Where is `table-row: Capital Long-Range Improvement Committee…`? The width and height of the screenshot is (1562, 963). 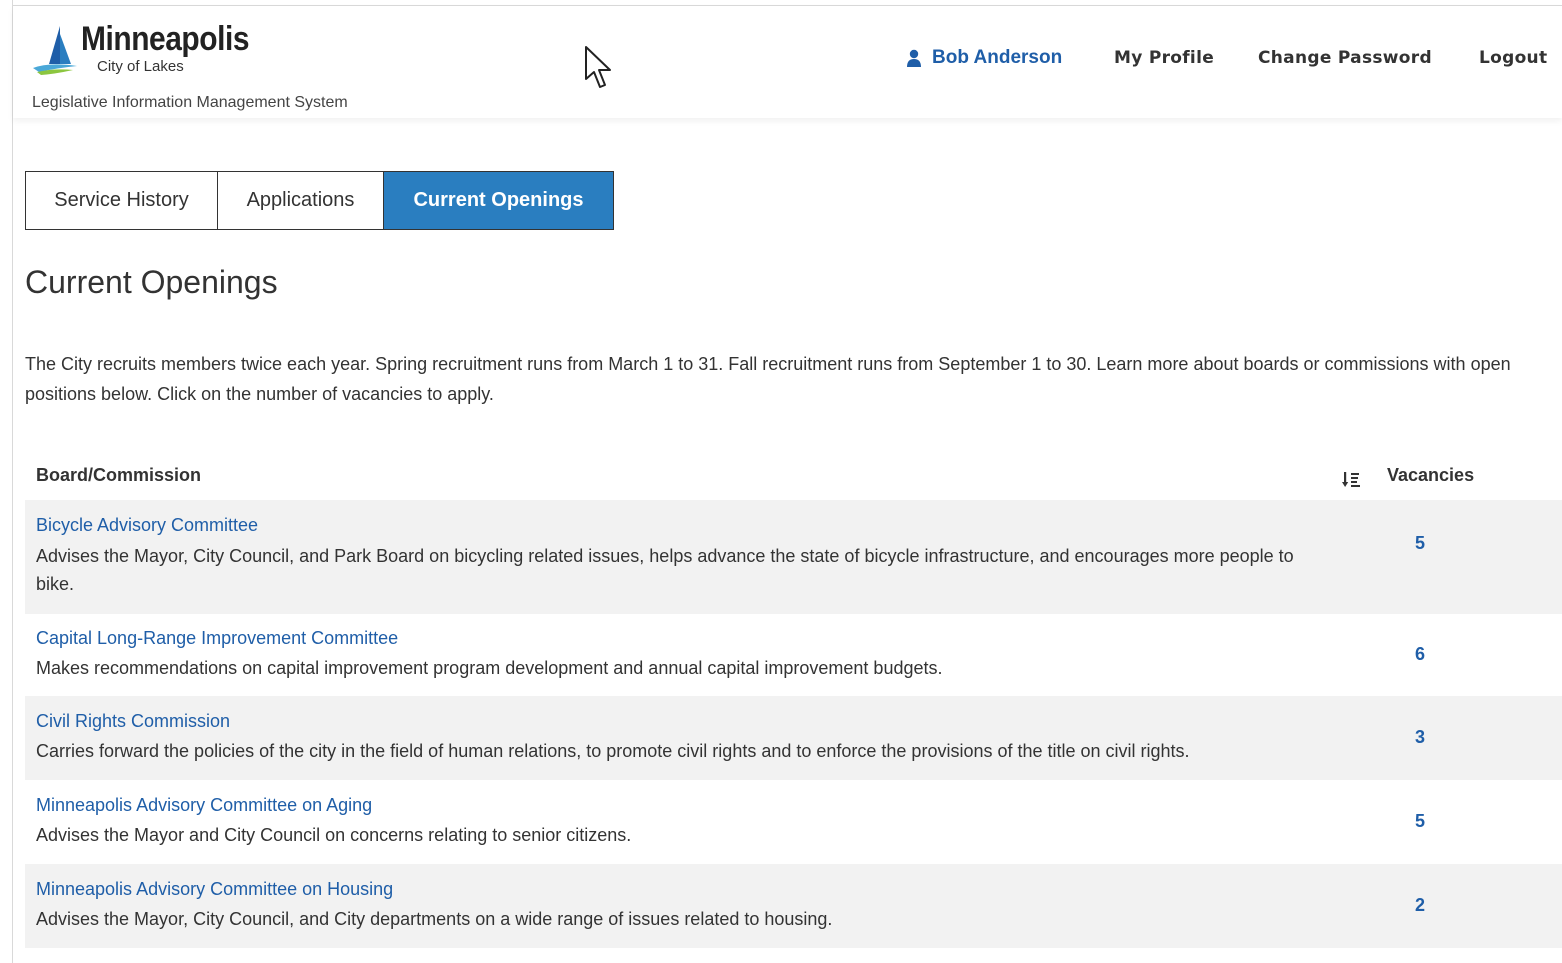 table-row: Capital Long-Range Improvement Committee… is located at coordinates (793, 655).